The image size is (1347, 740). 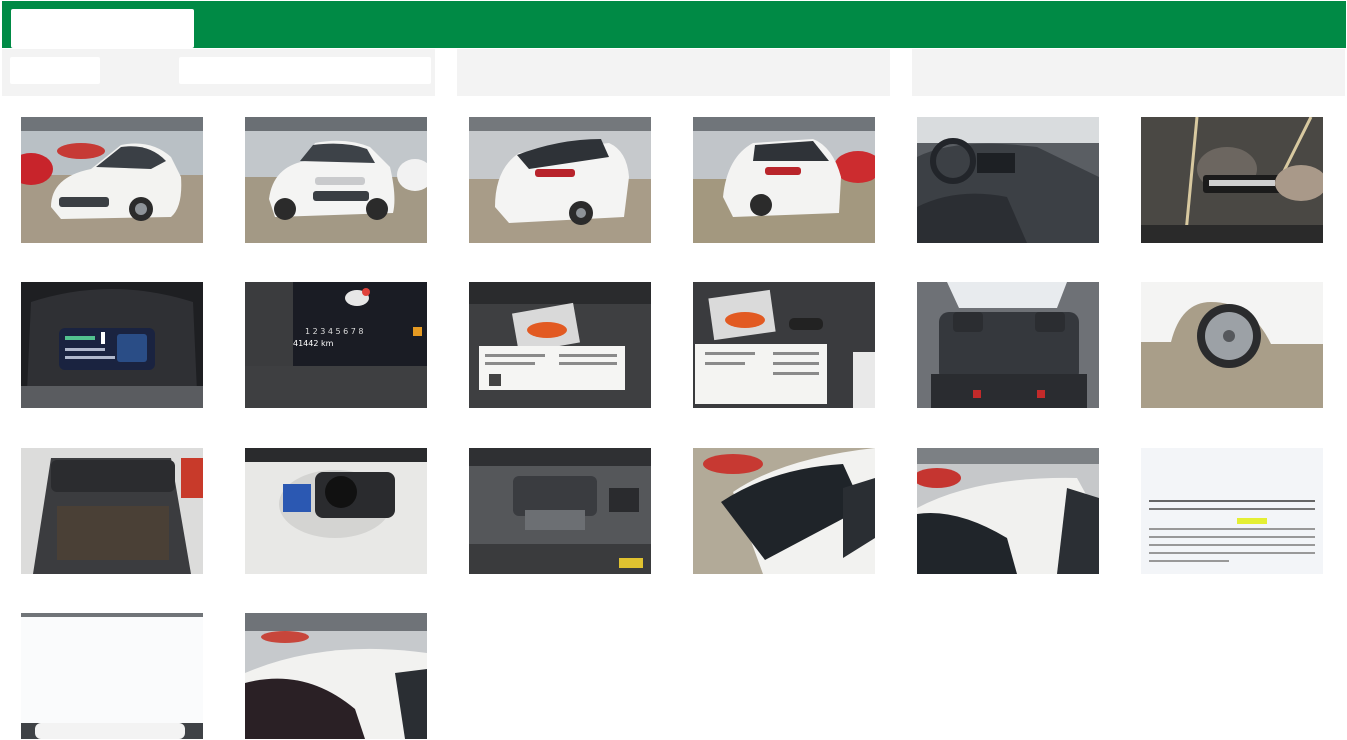 I want to click on photo-car-front-left, so click(x=112, y=180).